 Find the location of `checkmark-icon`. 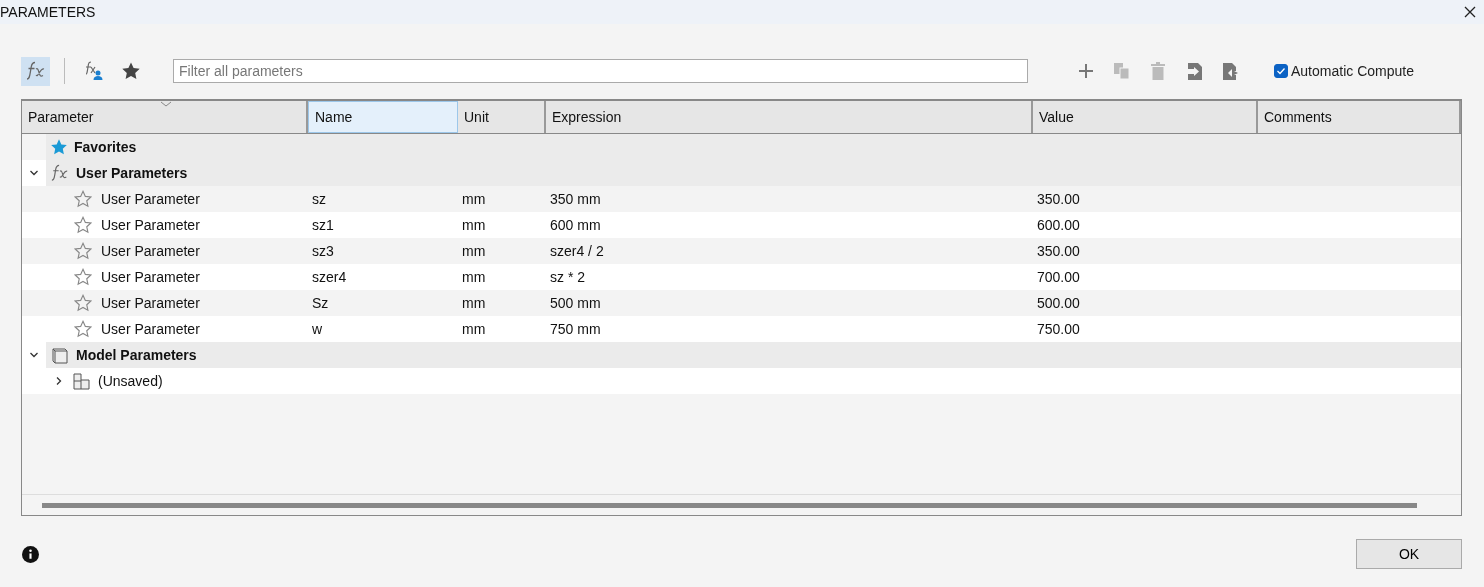

checkmark-icon is located at coordinates (1281, 71).